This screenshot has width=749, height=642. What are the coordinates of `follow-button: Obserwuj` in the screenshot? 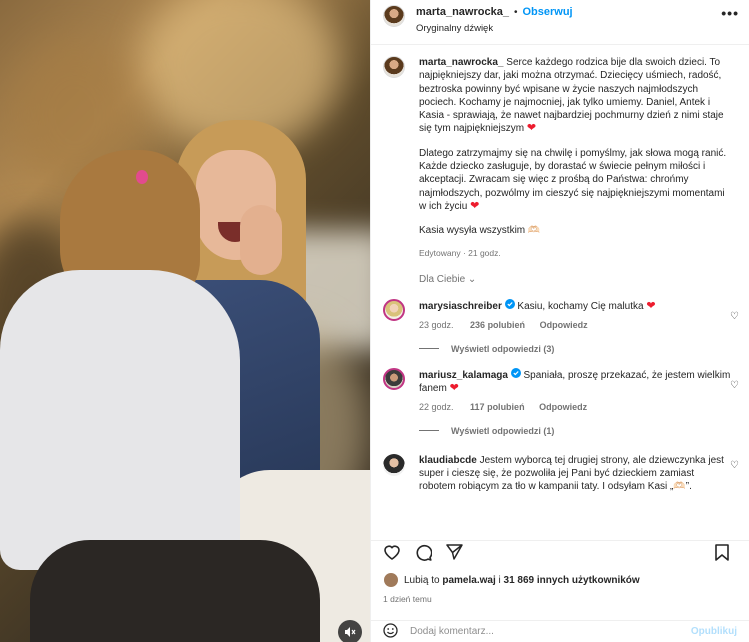 It's located at (547, 12).